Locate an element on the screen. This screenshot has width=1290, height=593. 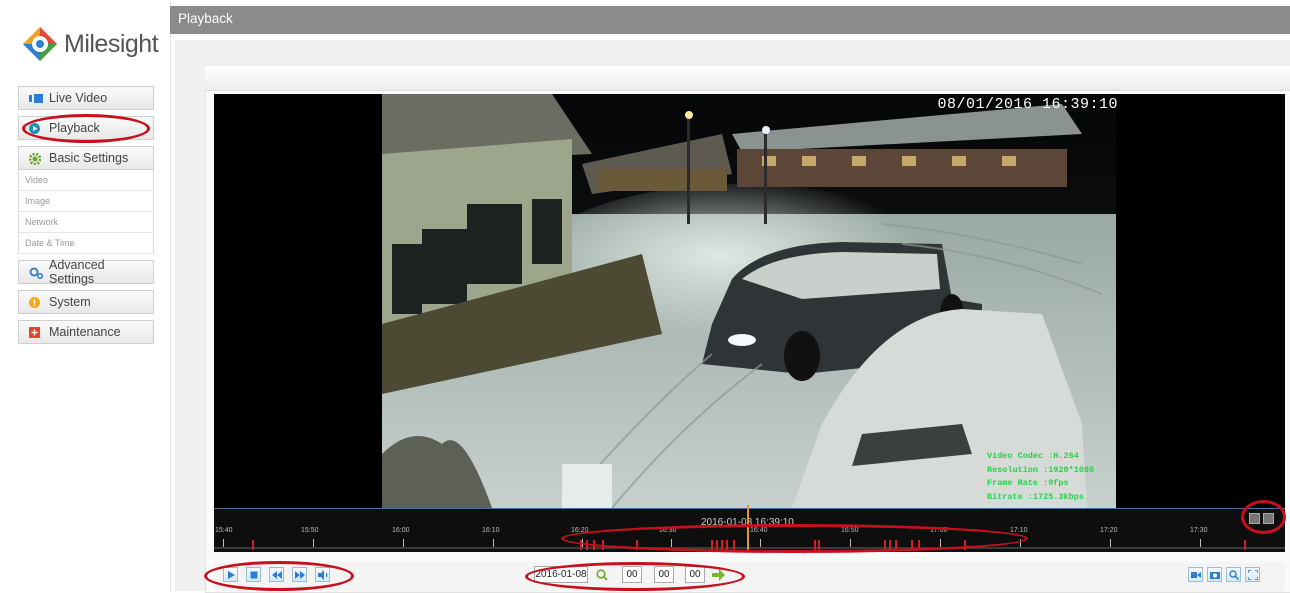
stop-icon is located at coordinates (254, 575).